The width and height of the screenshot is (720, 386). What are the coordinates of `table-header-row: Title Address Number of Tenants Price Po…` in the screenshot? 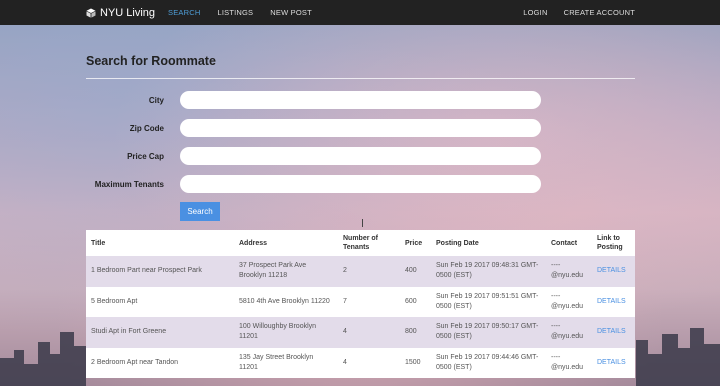 It's located at (360, 243).